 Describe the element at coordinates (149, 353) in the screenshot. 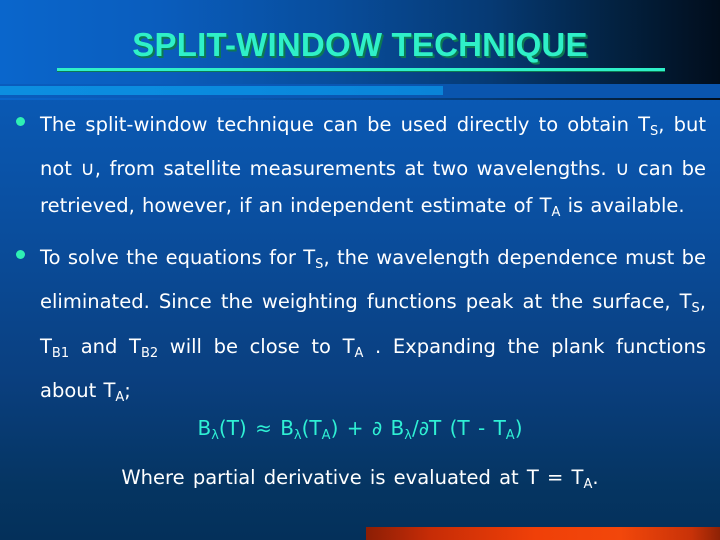

I see `subscript: B2` at that location.